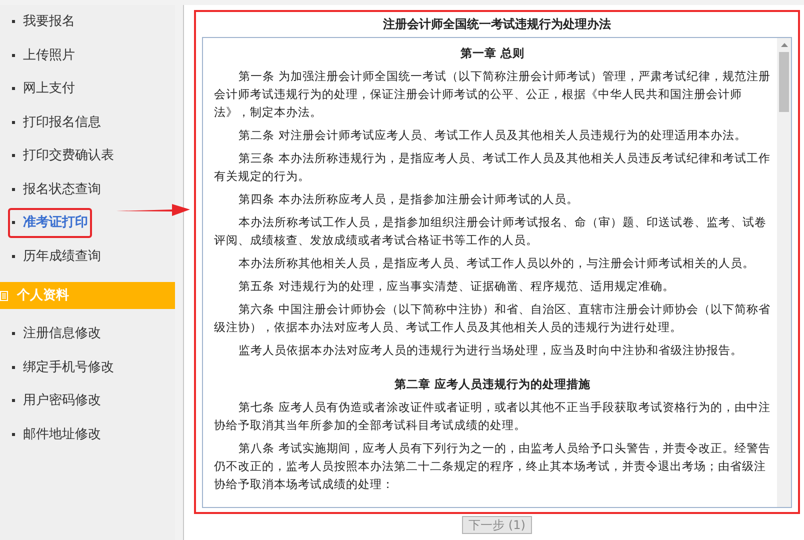 This screenshot has width=804, height=540. Describe the element at coordinates (56, 434) in the screenshot. I see `sidebar-link: 邮件地址修改` at that location.